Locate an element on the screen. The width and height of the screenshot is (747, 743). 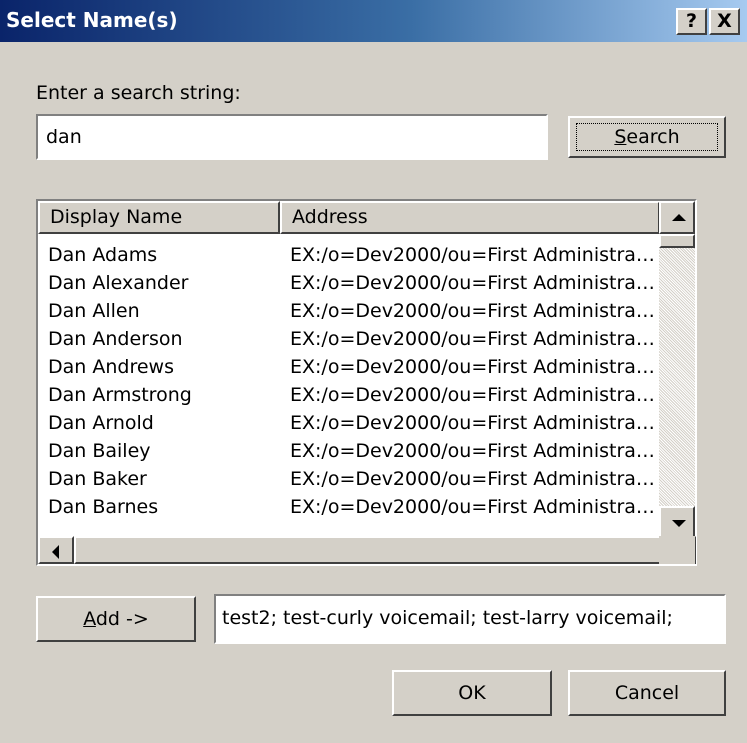
hscroll-thumb is located at coordinates (374, 550).